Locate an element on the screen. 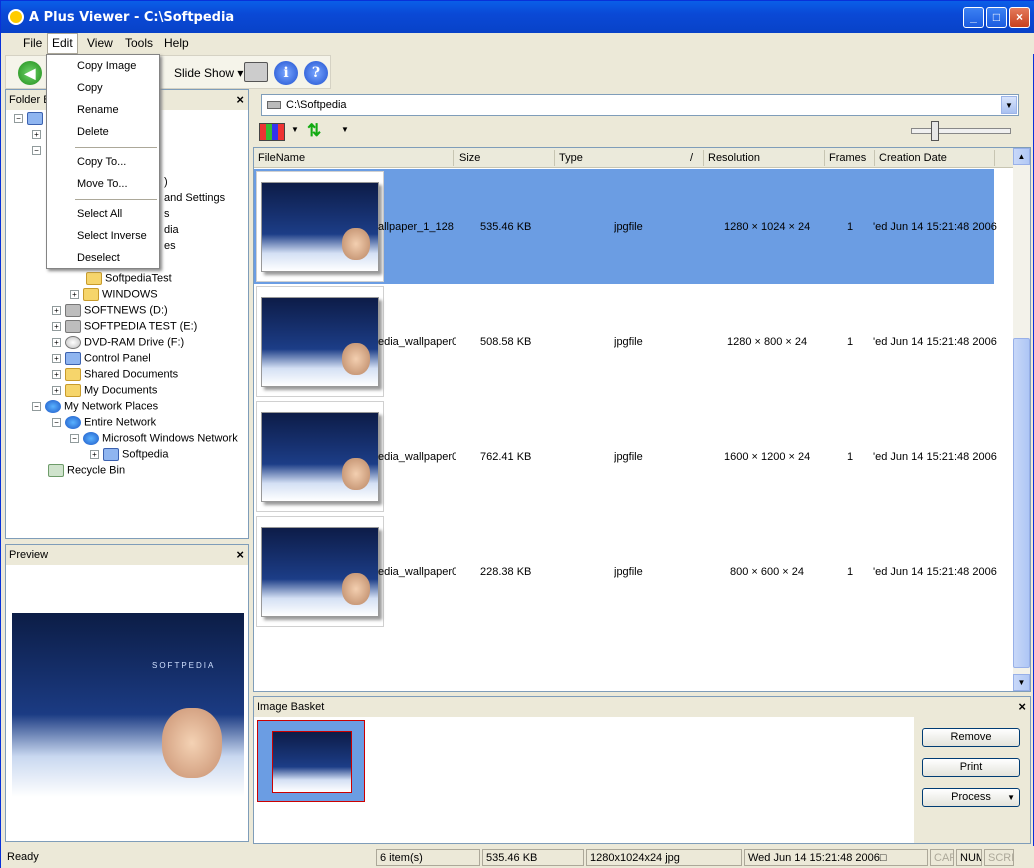  remove-button: Remove is located at coordinates (971, 737).